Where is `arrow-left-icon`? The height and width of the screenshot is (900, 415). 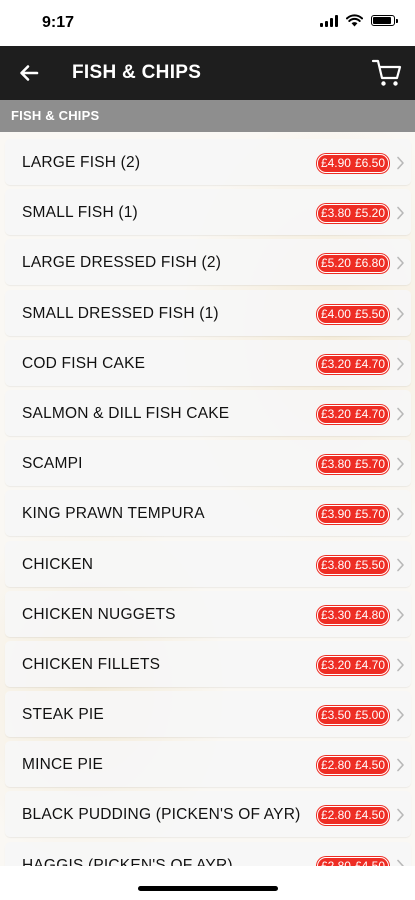
arrow-left-icon is located at coordinates (29, 73).